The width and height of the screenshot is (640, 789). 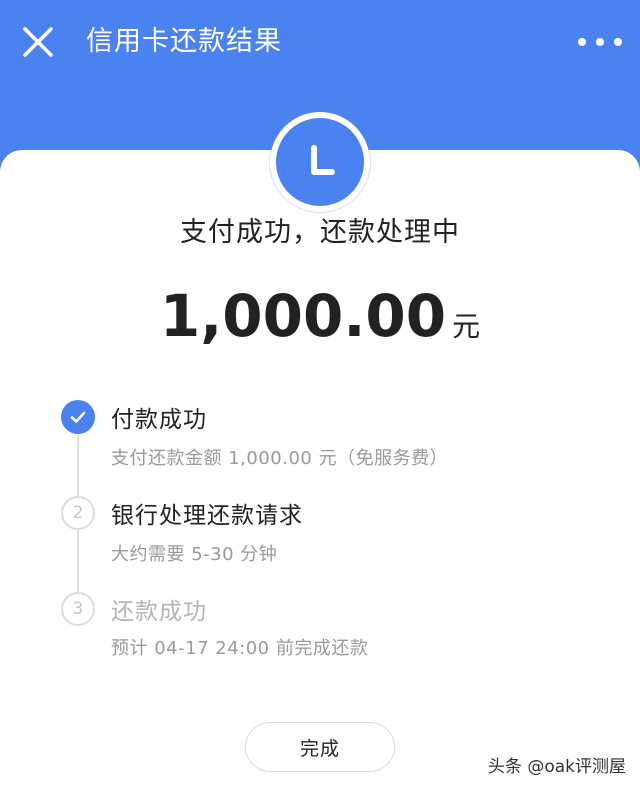 I want to click on step-2-number-badge: 2, so click(x=78, y=513).